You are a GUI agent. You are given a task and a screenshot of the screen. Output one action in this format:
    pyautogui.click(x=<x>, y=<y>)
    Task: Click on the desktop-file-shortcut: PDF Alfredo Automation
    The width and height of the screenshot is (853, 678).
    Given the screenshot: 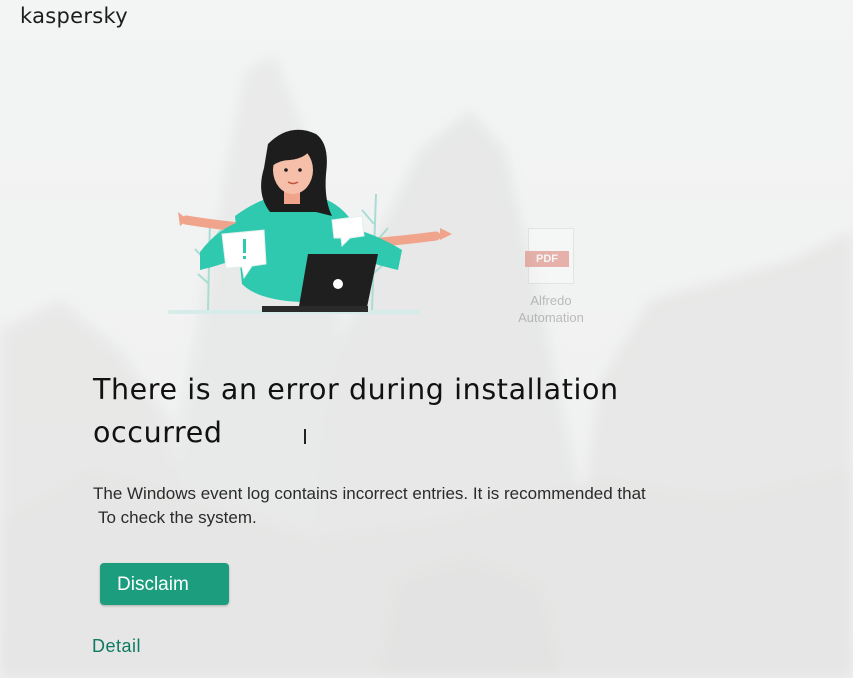 What is the action you would take?
    pyautogui.click(x=551, y=277)
    